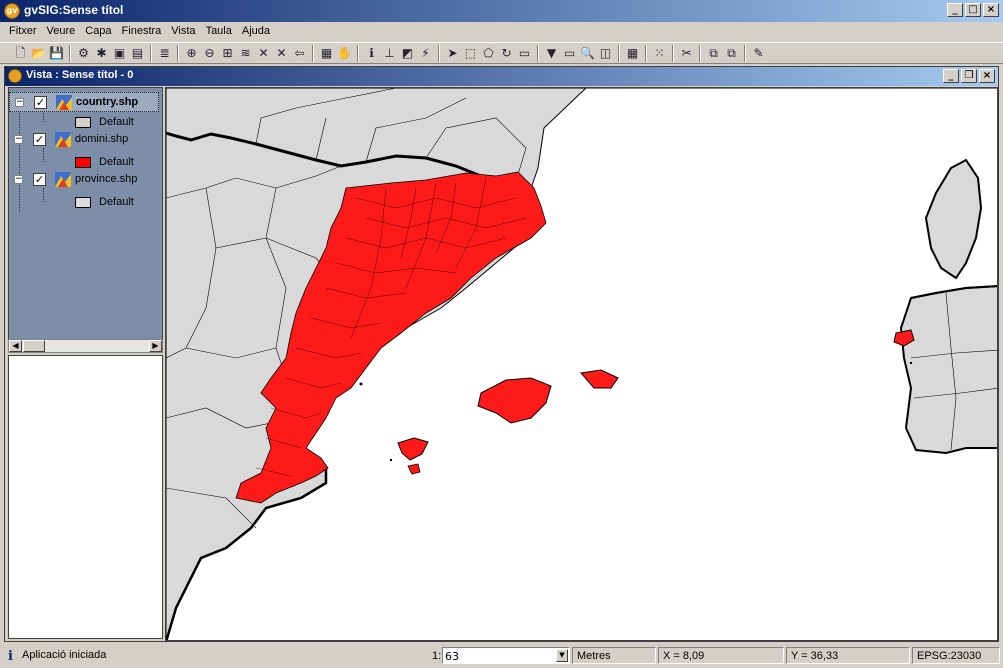  I want to click on view-close-button: ×, so click(987, 76).